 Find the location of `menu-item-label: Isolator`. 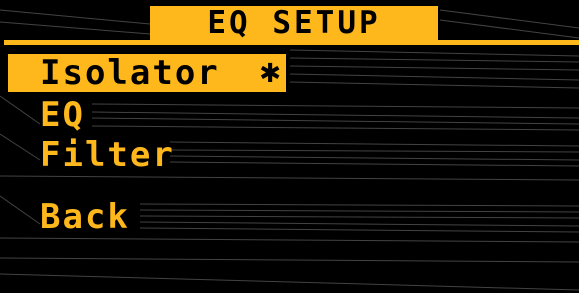

menu-item-label: Isolator is located at coordinates (130, 73).